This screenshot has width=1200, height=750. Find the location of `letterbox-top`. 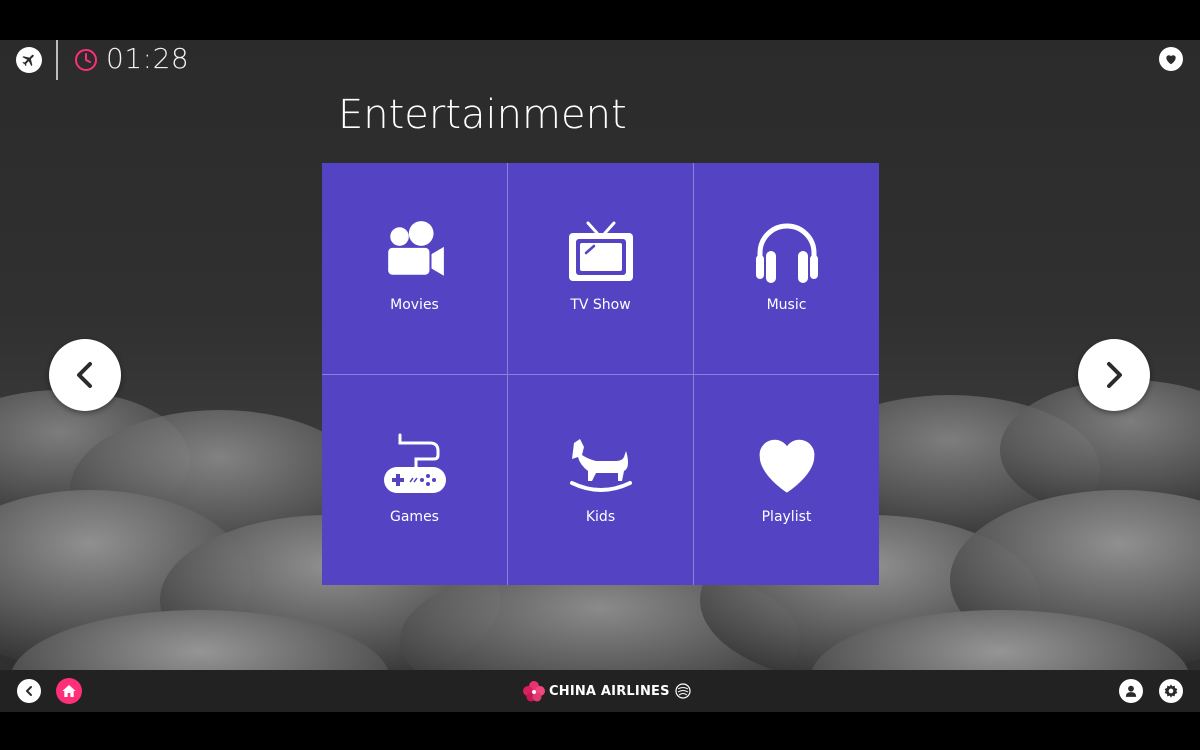

letterbox-top is located at coordinates (600, 20).